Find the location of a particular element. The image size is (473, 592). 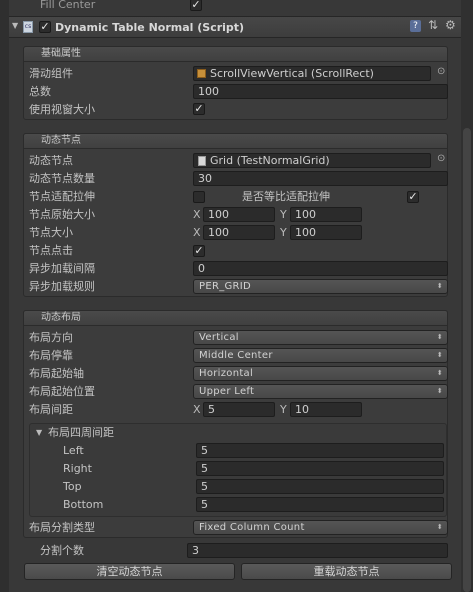

script-icon: cs is located at coordinates (28, 27).